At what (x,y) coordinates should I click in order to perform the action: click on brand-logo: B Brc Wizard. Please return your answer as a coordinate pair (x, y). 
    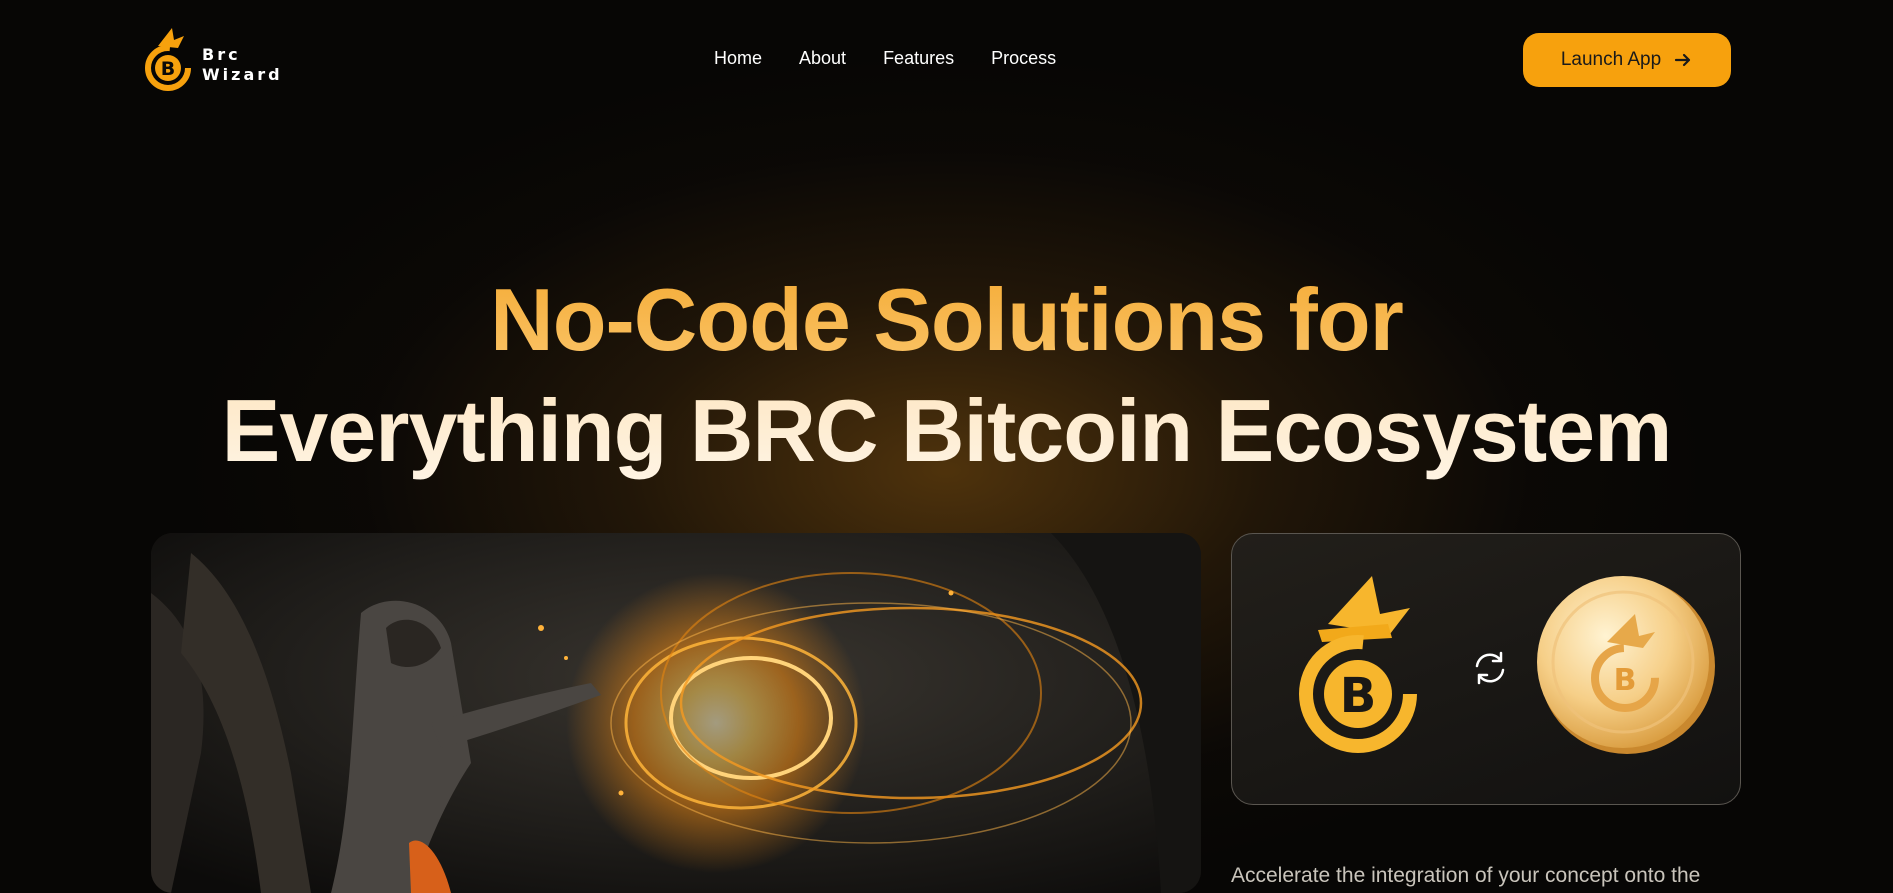
    Looking at the image, I should click on (211, 60).